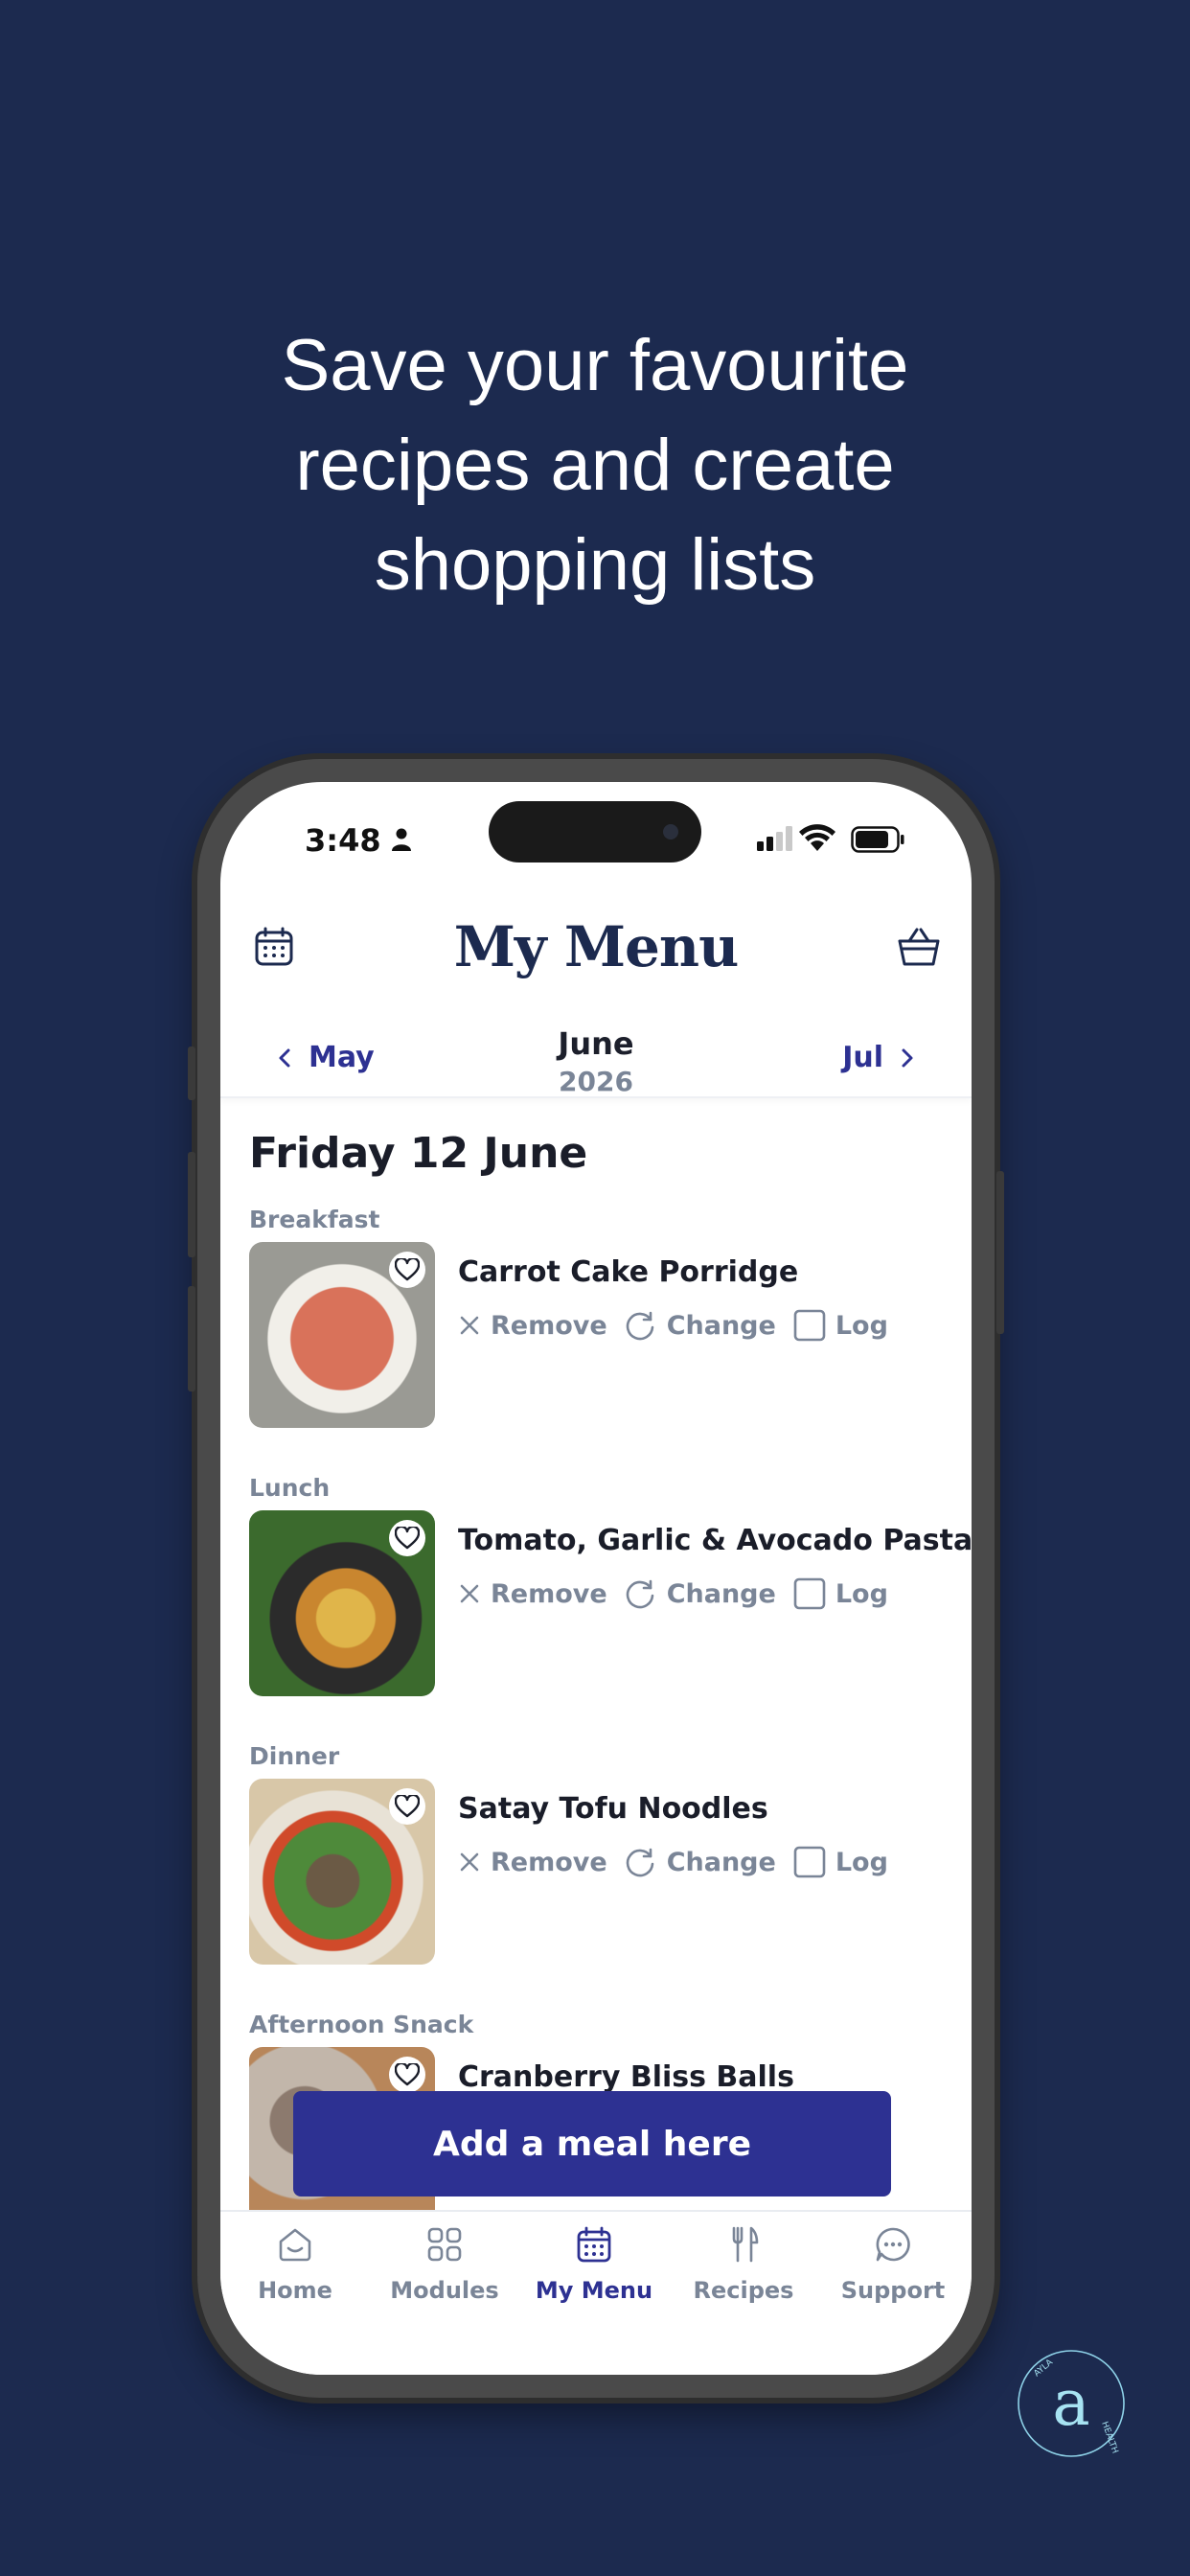 Image resolution: width=1190 pixels, height=2576 pixels. Describe the element at coordinates (592, 2143) in the screenshot. I see `add-meal-button: Add a meal here` at that location.